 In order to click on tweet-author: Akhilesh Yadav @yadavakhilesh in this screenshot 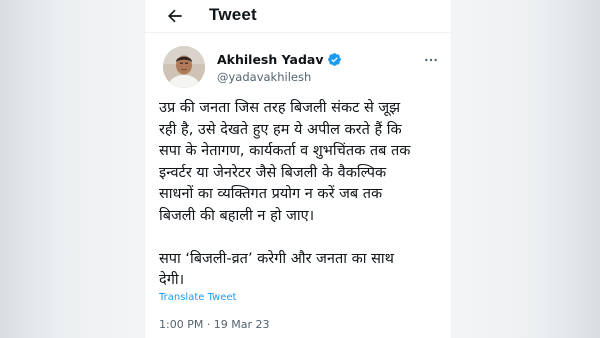, I will do `click(299, 70)`.